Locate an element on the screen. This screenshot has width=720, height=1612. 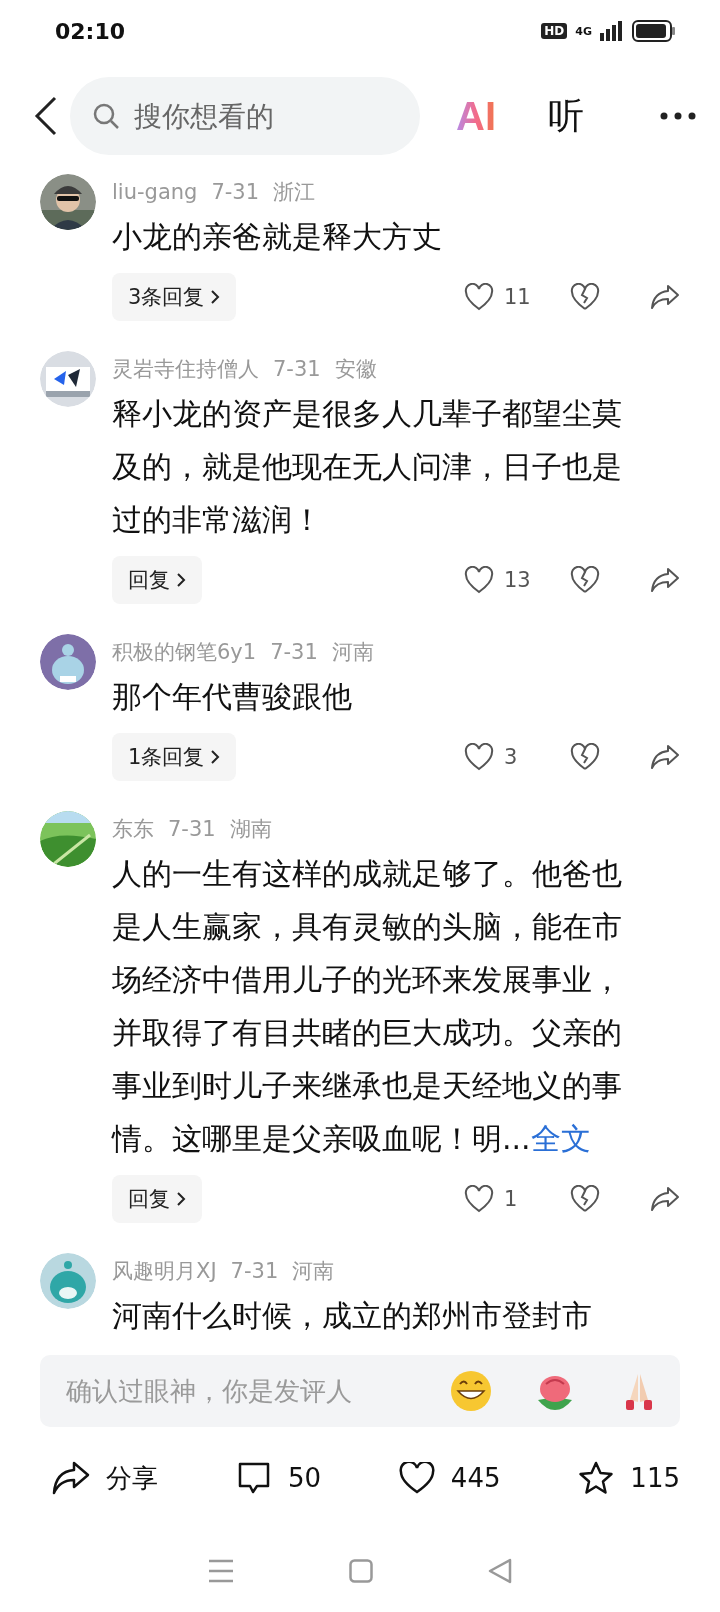
search-field: 搜你想看的 is located at coordinates (254, 116).